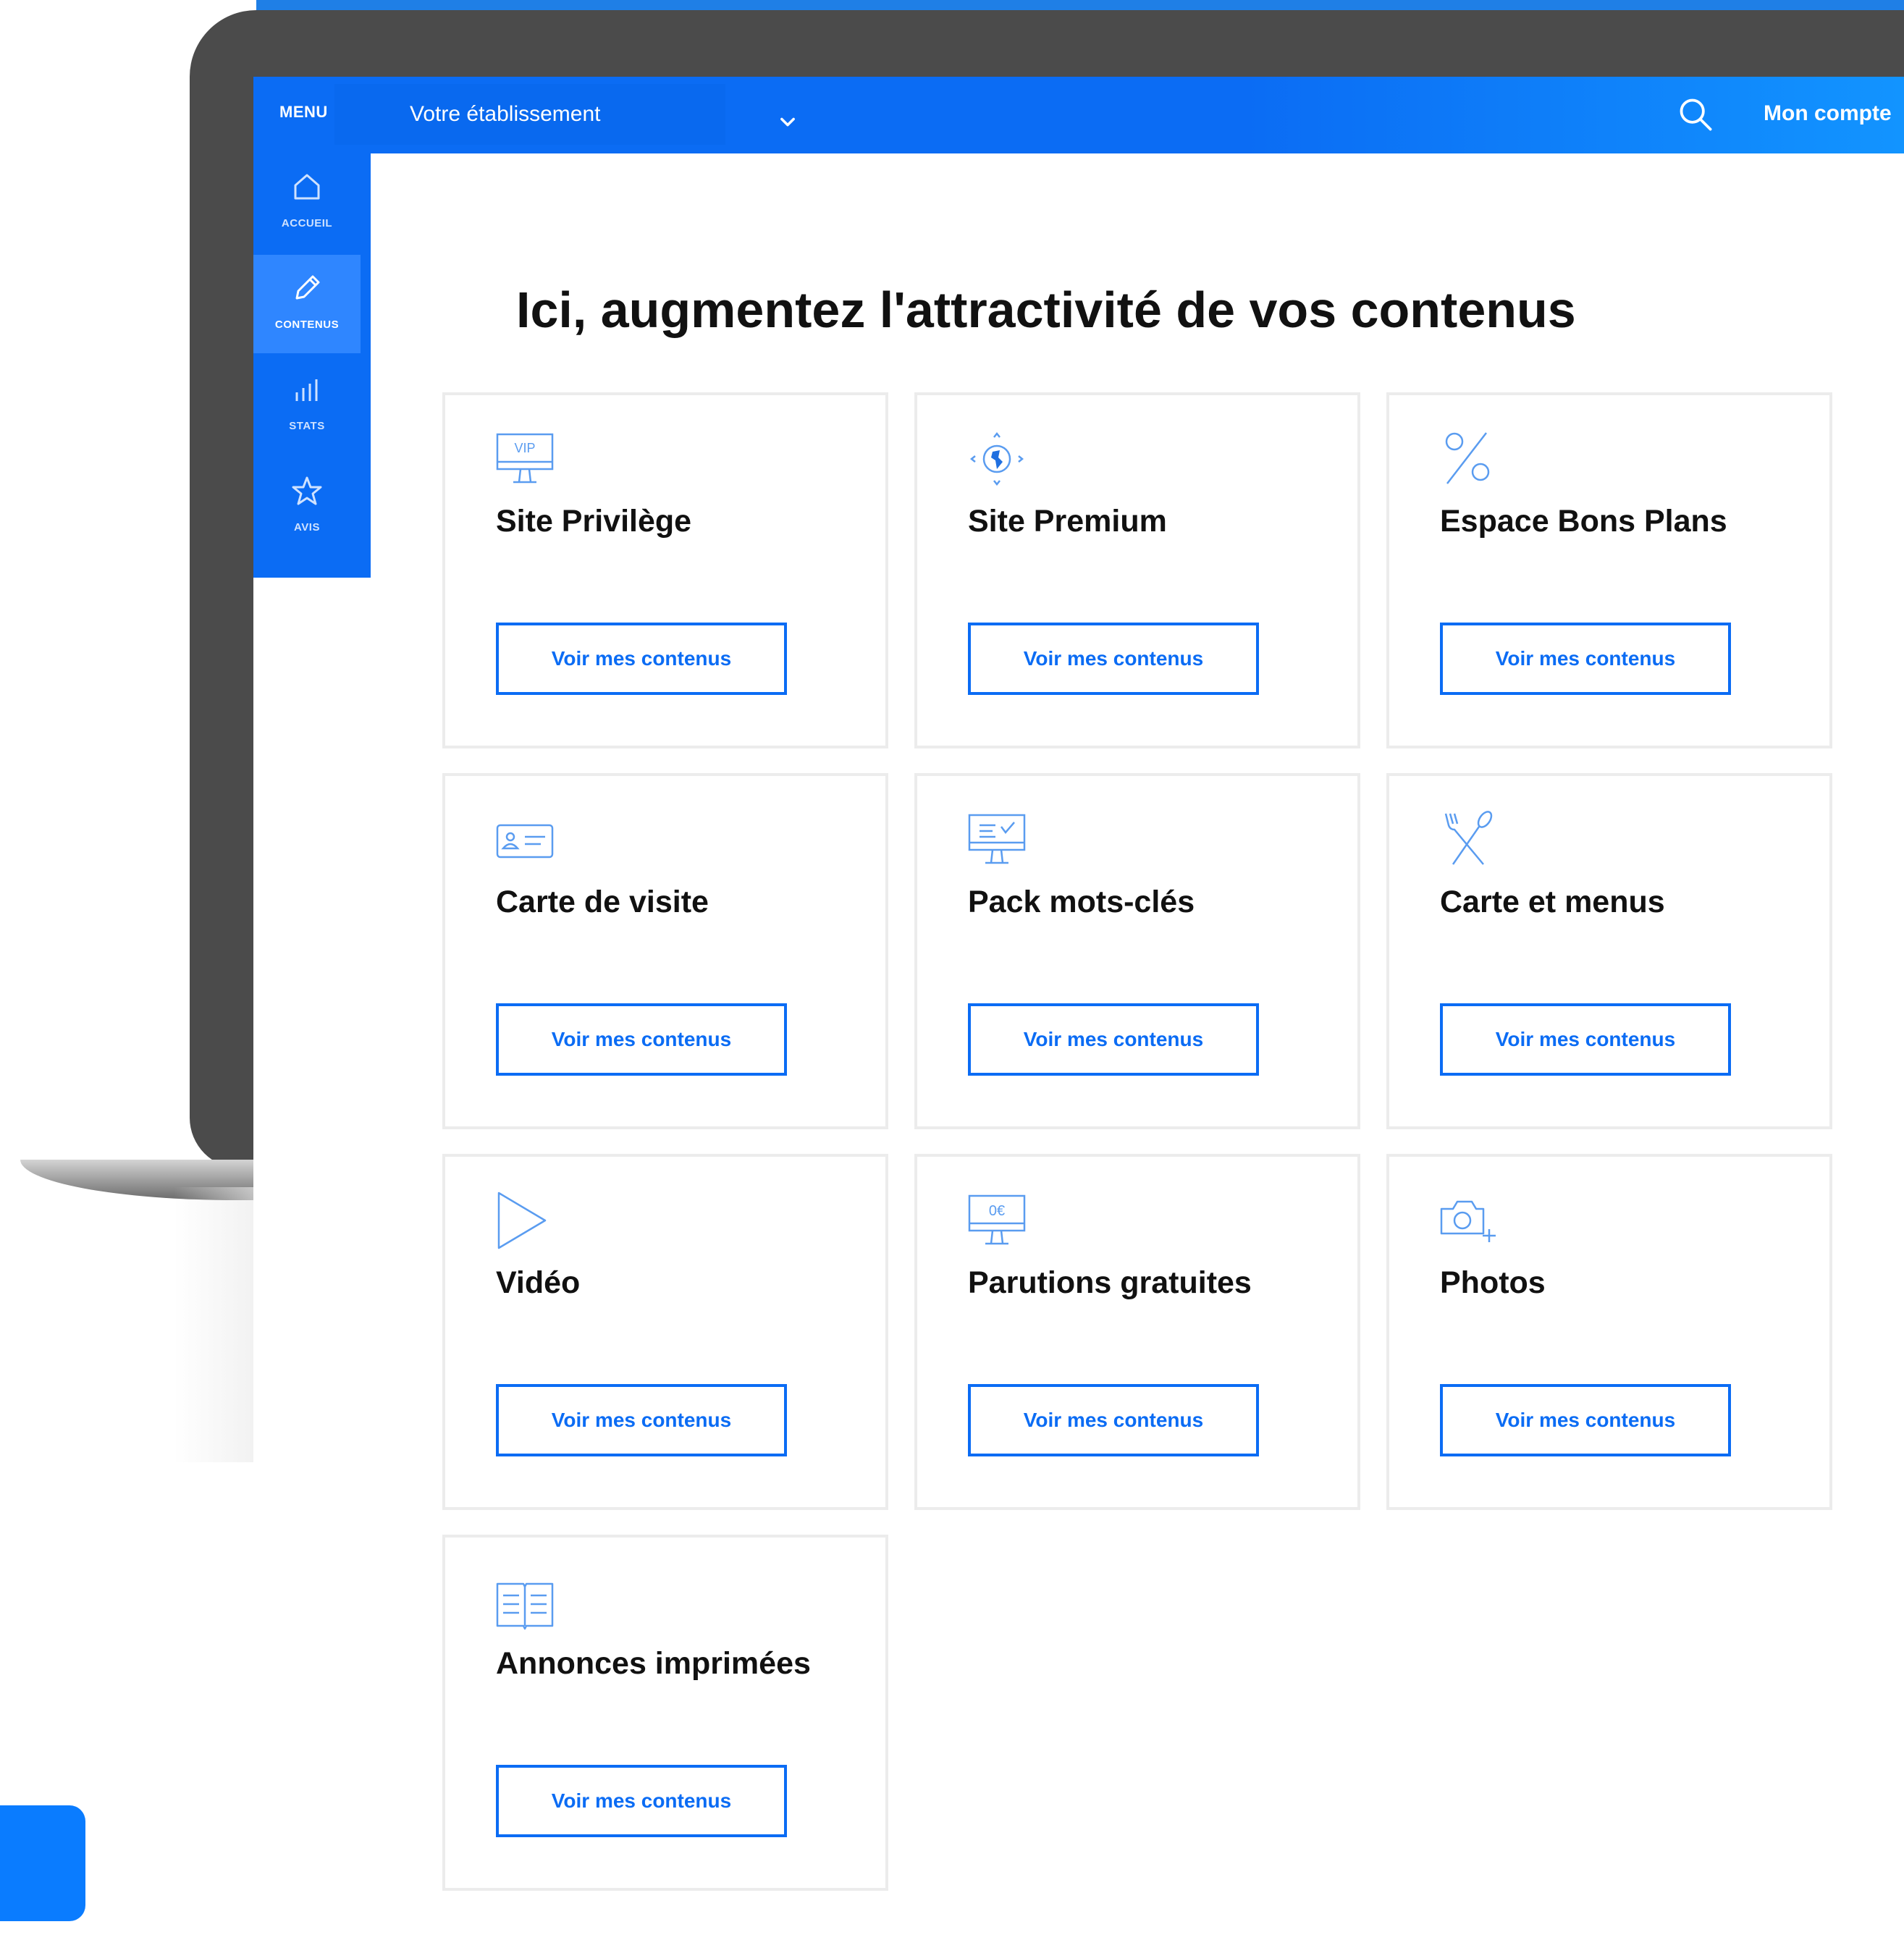 Image resolution: width=1904 pixels, height=1940 pixels. What do you see at coordinates (997, 1211) in the screenshot?
I see `svg-text: 0€` at bounding box center [997, 1211].